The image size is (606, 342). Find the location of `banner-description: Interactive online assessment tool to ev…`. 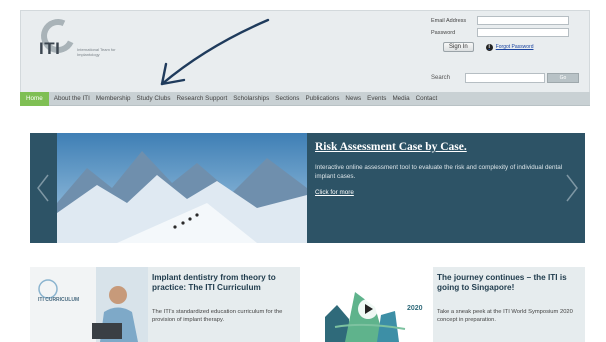

banner-description: Interactive online assessment tool to ev… is located at coordinates (439, 172).